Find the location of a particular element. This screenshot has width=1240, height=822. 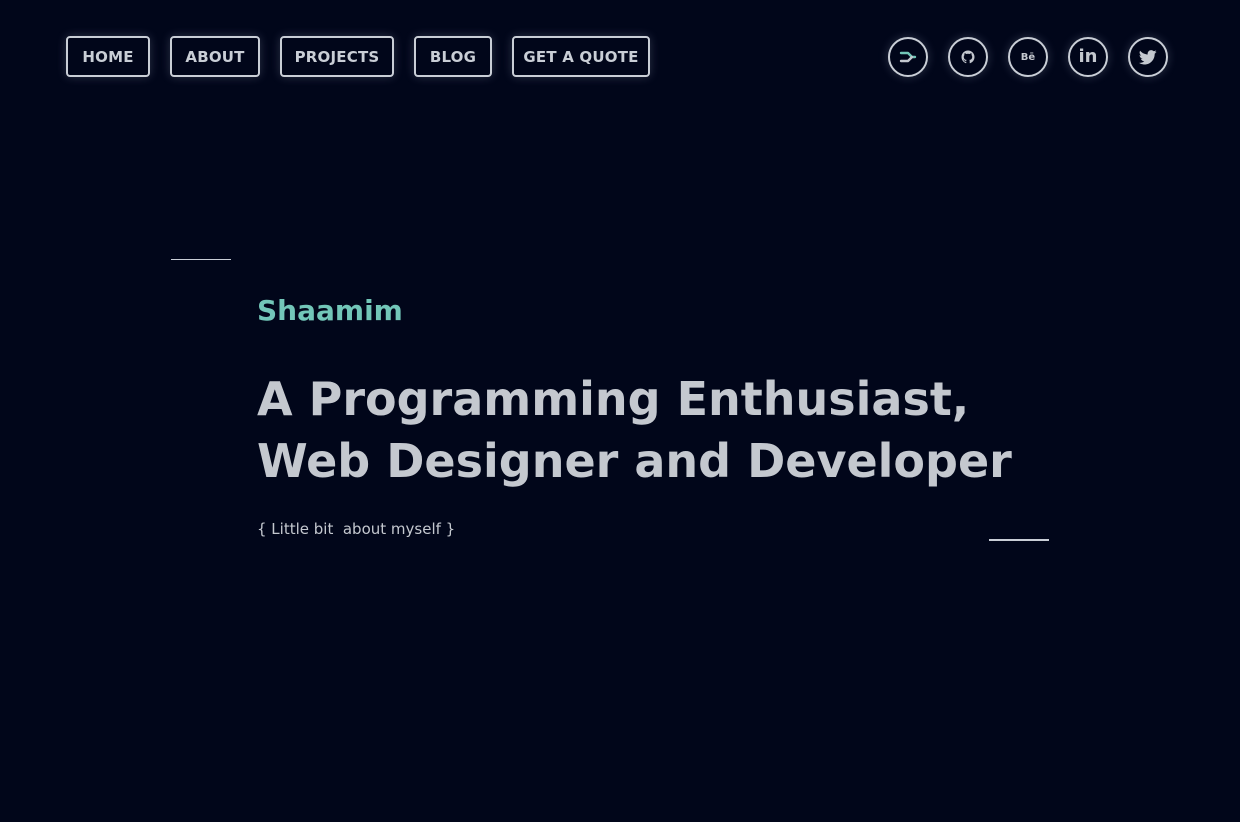

social-links: Bē in is located at coordinates (1028, 57).